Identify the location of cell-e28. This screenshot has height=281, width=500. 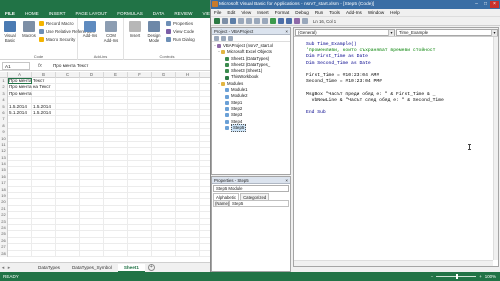
(116, 253).